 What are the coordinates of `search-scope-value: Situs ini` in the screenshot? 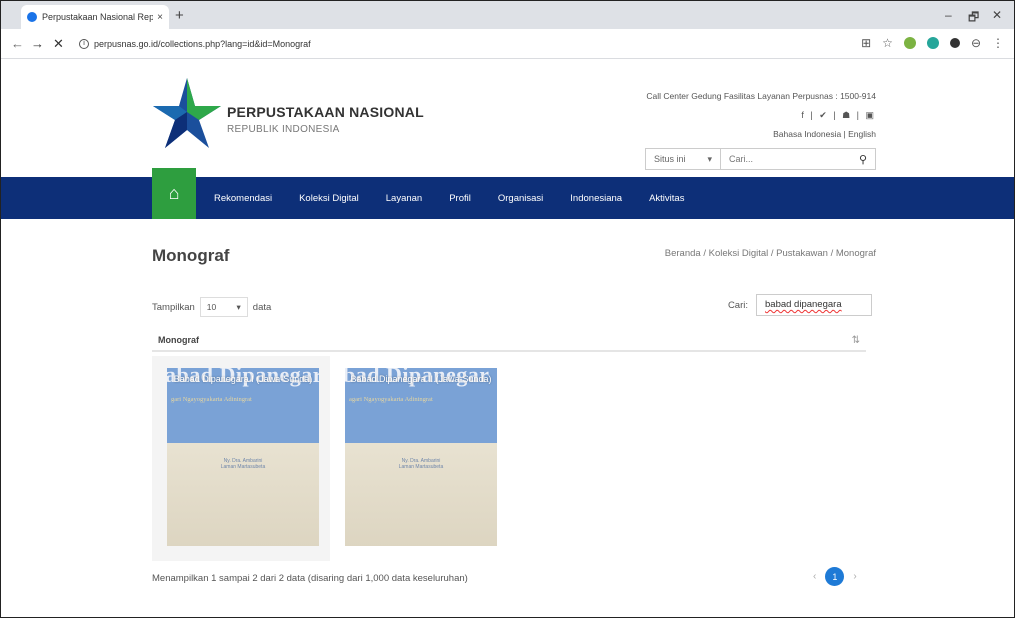 It's located at (670, 159).